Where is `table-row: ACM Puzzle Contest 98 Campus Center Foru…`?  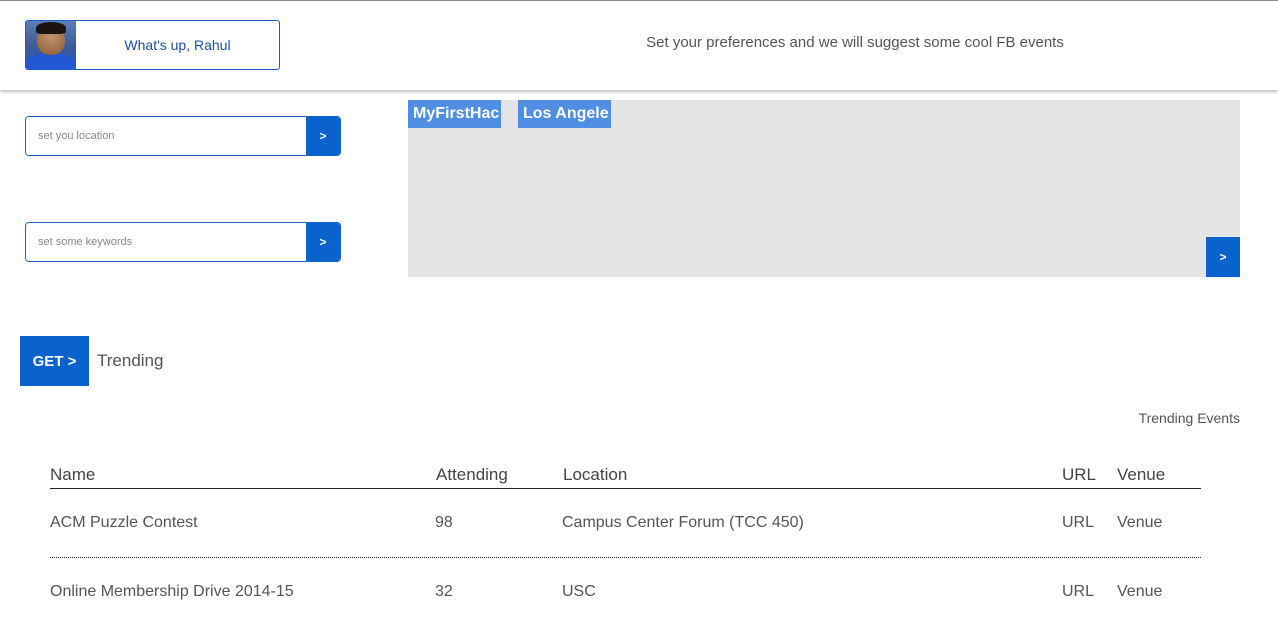
table-row: ACM Puzzle Contest 98 Campus Center Foru… is located at coordinates (625, 523).